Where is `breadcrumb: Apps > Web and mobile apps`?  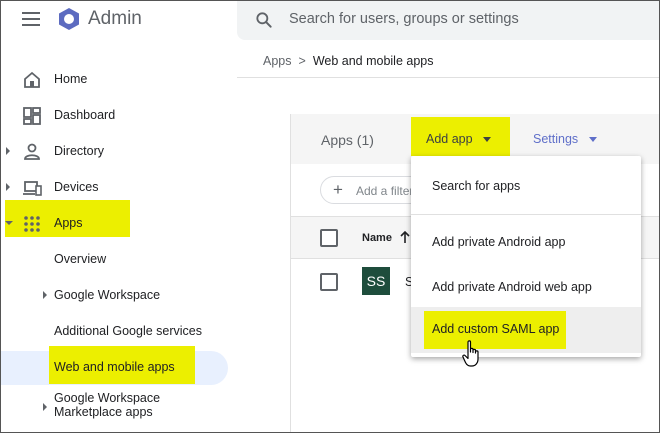
breadcrumb: Apps > Web and mobile apps is located at coordinates (348, 61).